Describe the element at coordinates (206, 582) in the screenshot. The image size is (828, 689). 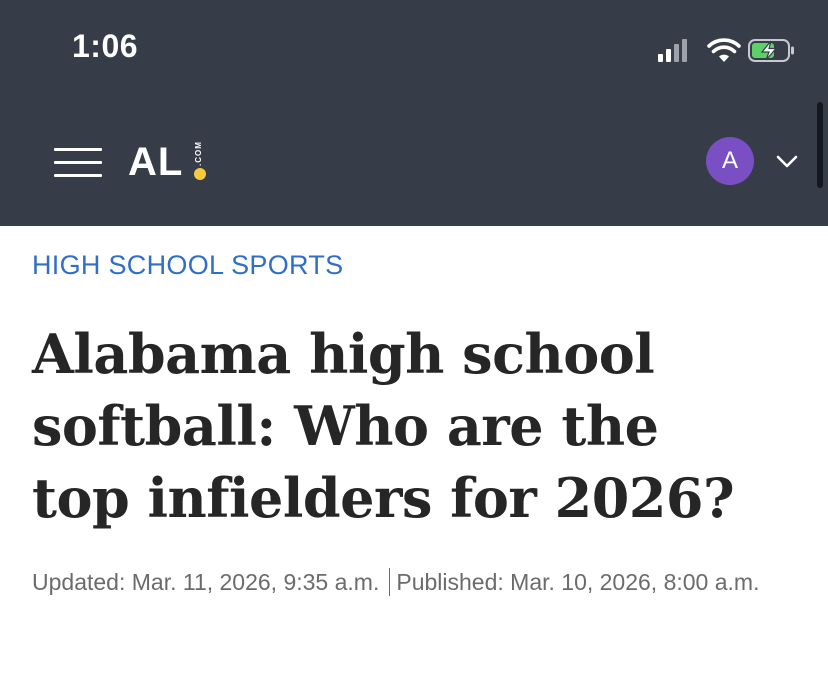
I see `updated-timestamp: Updated: Mar. 11, 2026, 9:35 a.m.` at that location.